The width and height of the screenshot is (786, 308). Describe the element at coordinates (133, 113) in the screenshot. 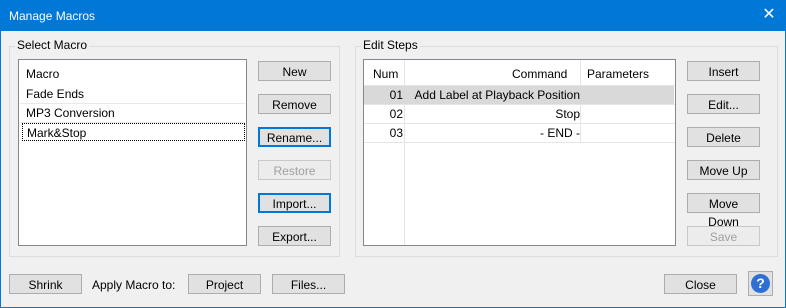

I see `macro-item-mp3-conversion: MP3 Conversion` at that location.